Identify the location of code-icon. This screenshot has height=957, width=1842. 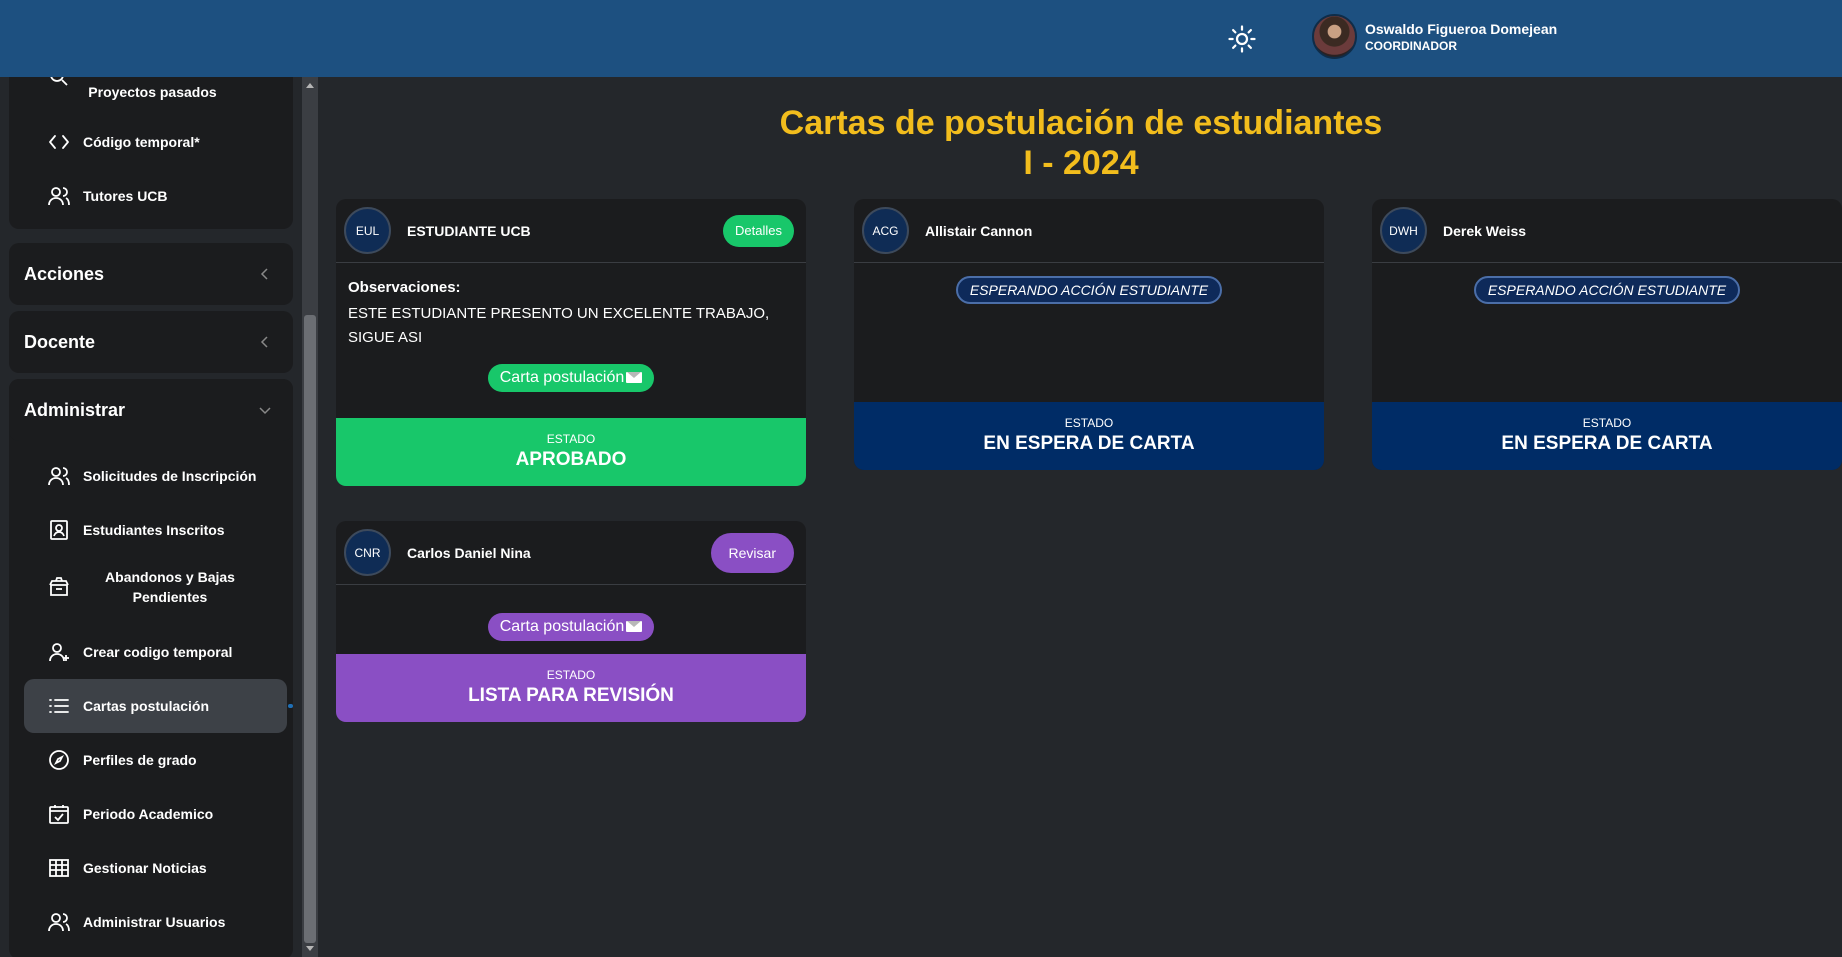
(59, 142).